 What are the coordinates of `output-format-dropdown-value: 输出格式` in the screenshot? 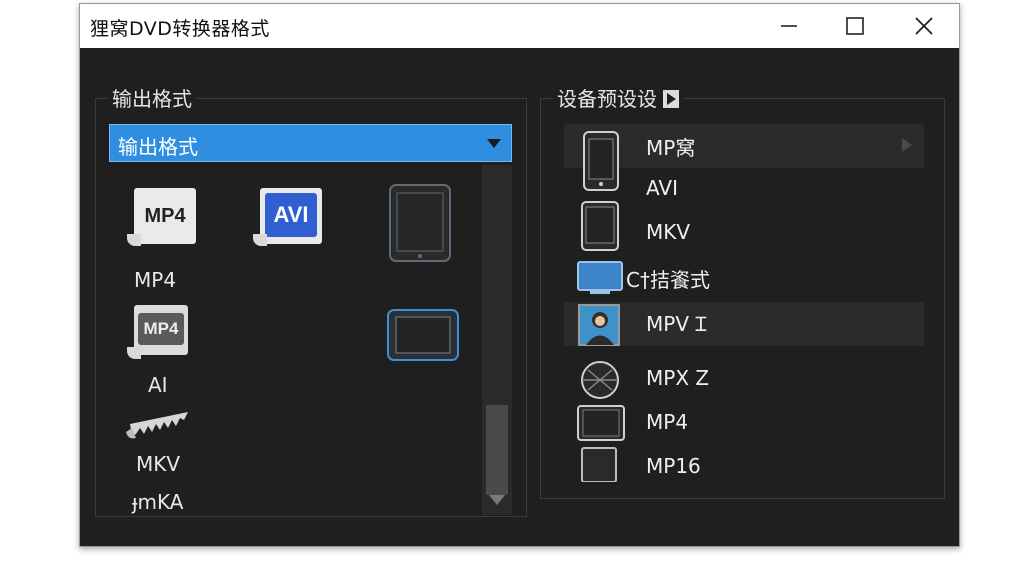 It's located at (158, 147).